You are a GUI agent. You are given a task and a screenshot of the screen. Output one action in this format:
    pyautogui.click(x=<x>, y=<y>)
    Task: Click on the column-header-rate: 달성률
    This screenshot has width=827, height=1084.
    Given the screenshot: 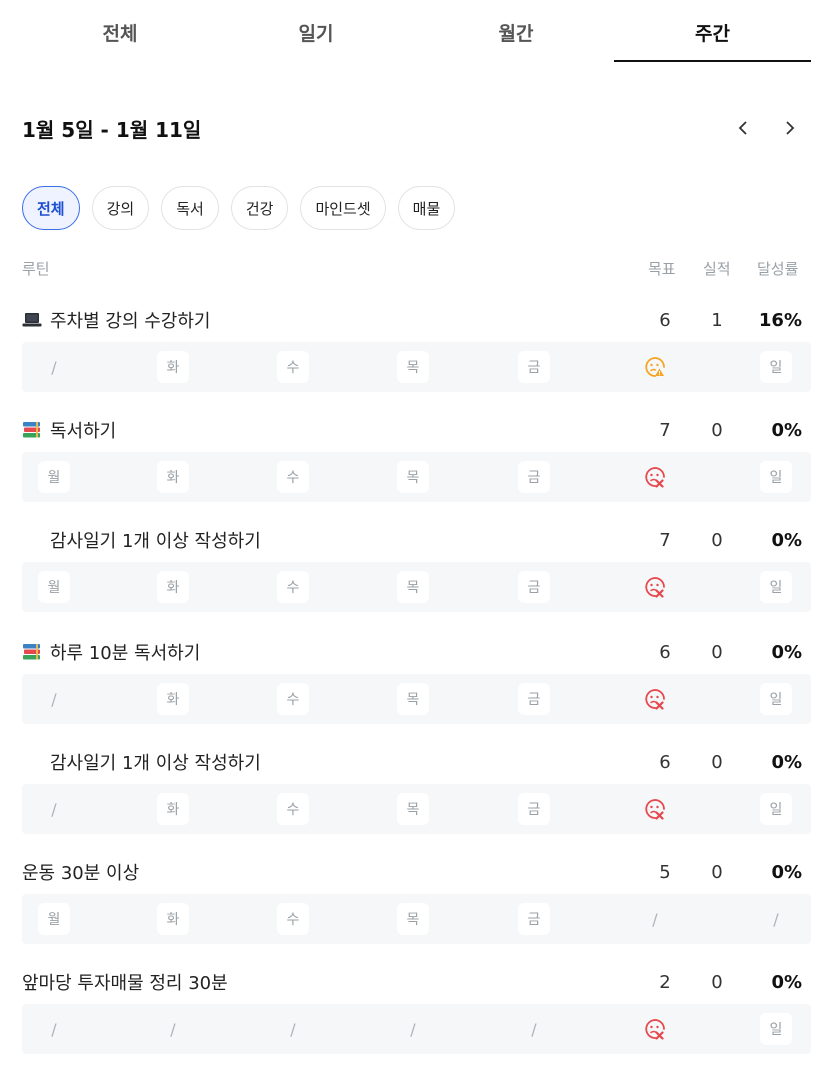 What is the action you would take?
    pyautogui.click(x=778, y=269)
    